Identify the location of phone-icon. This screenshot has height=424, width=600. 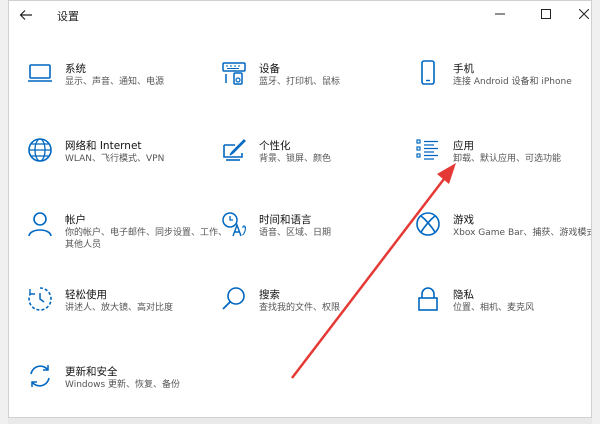
(428, 72).